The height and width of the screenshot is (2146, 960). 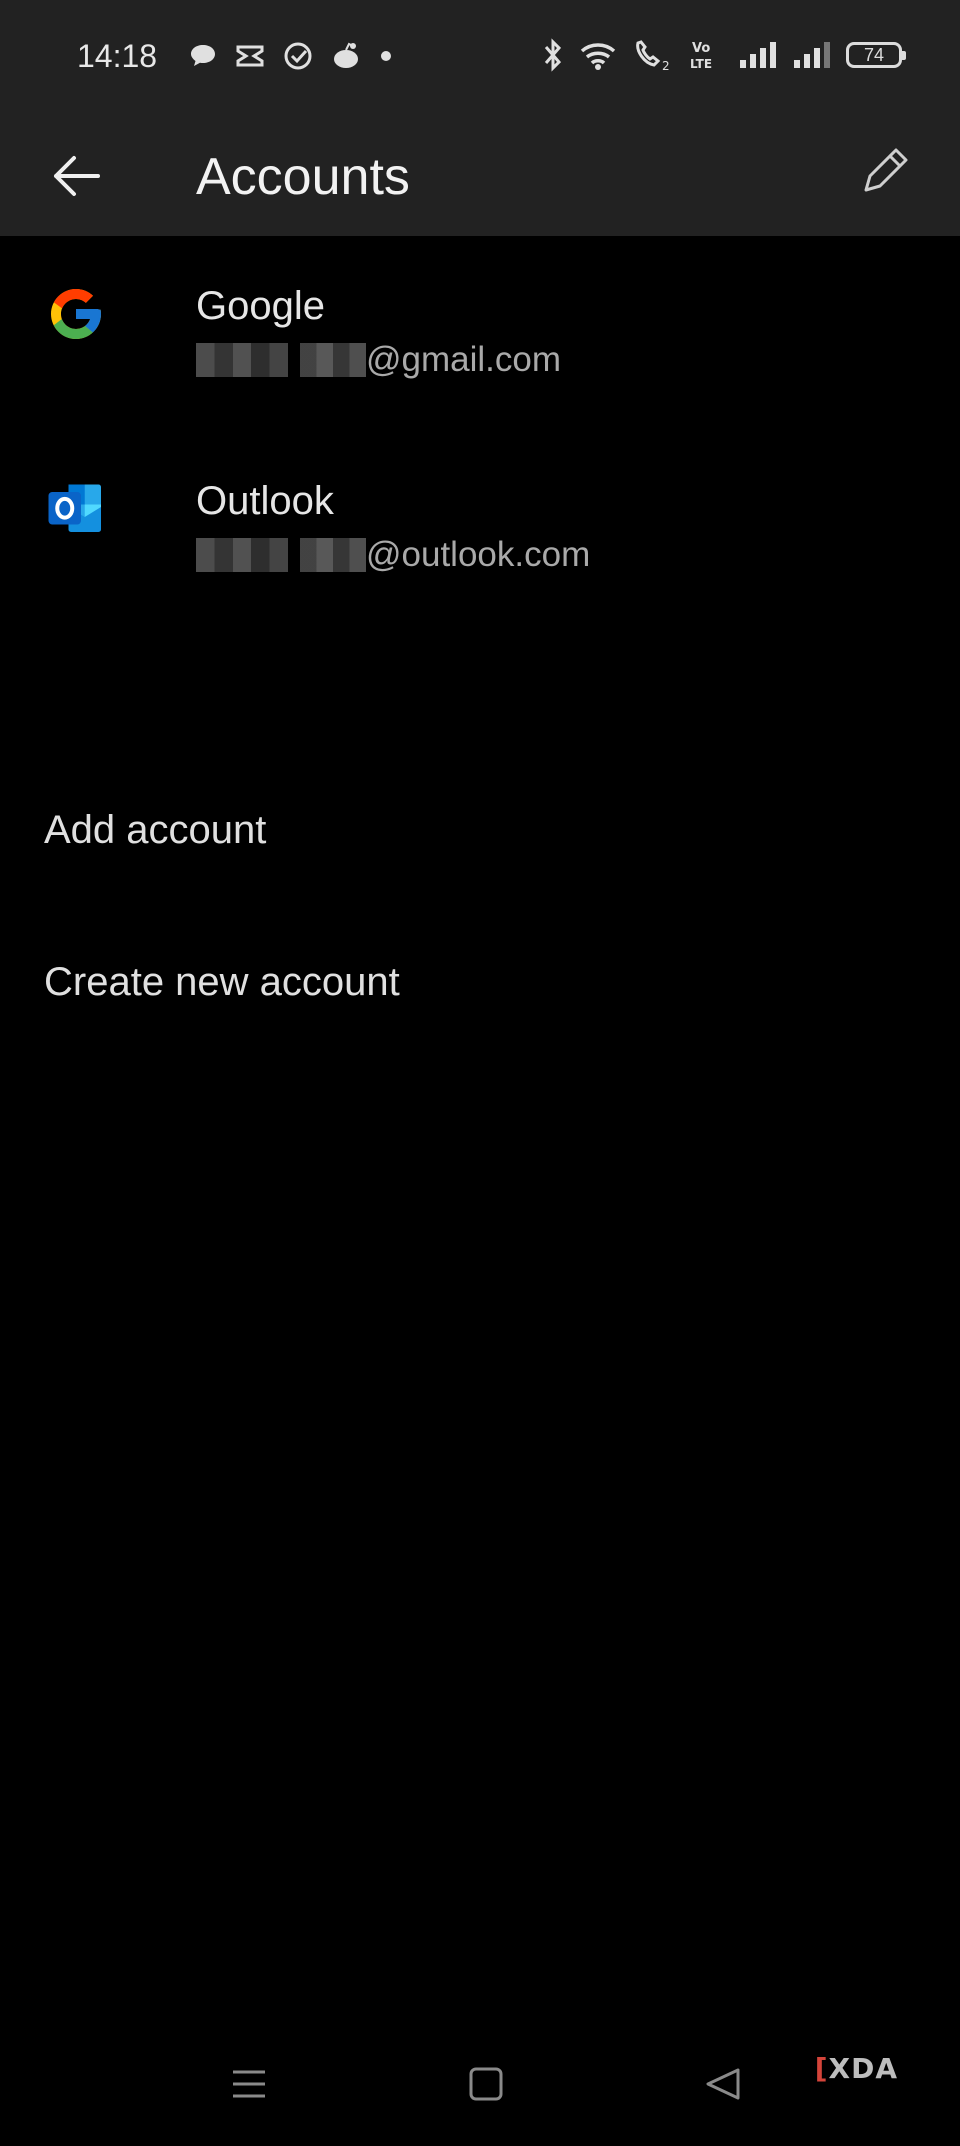 I want to click on add-account-button: Add account, so click(x=155, y=830).